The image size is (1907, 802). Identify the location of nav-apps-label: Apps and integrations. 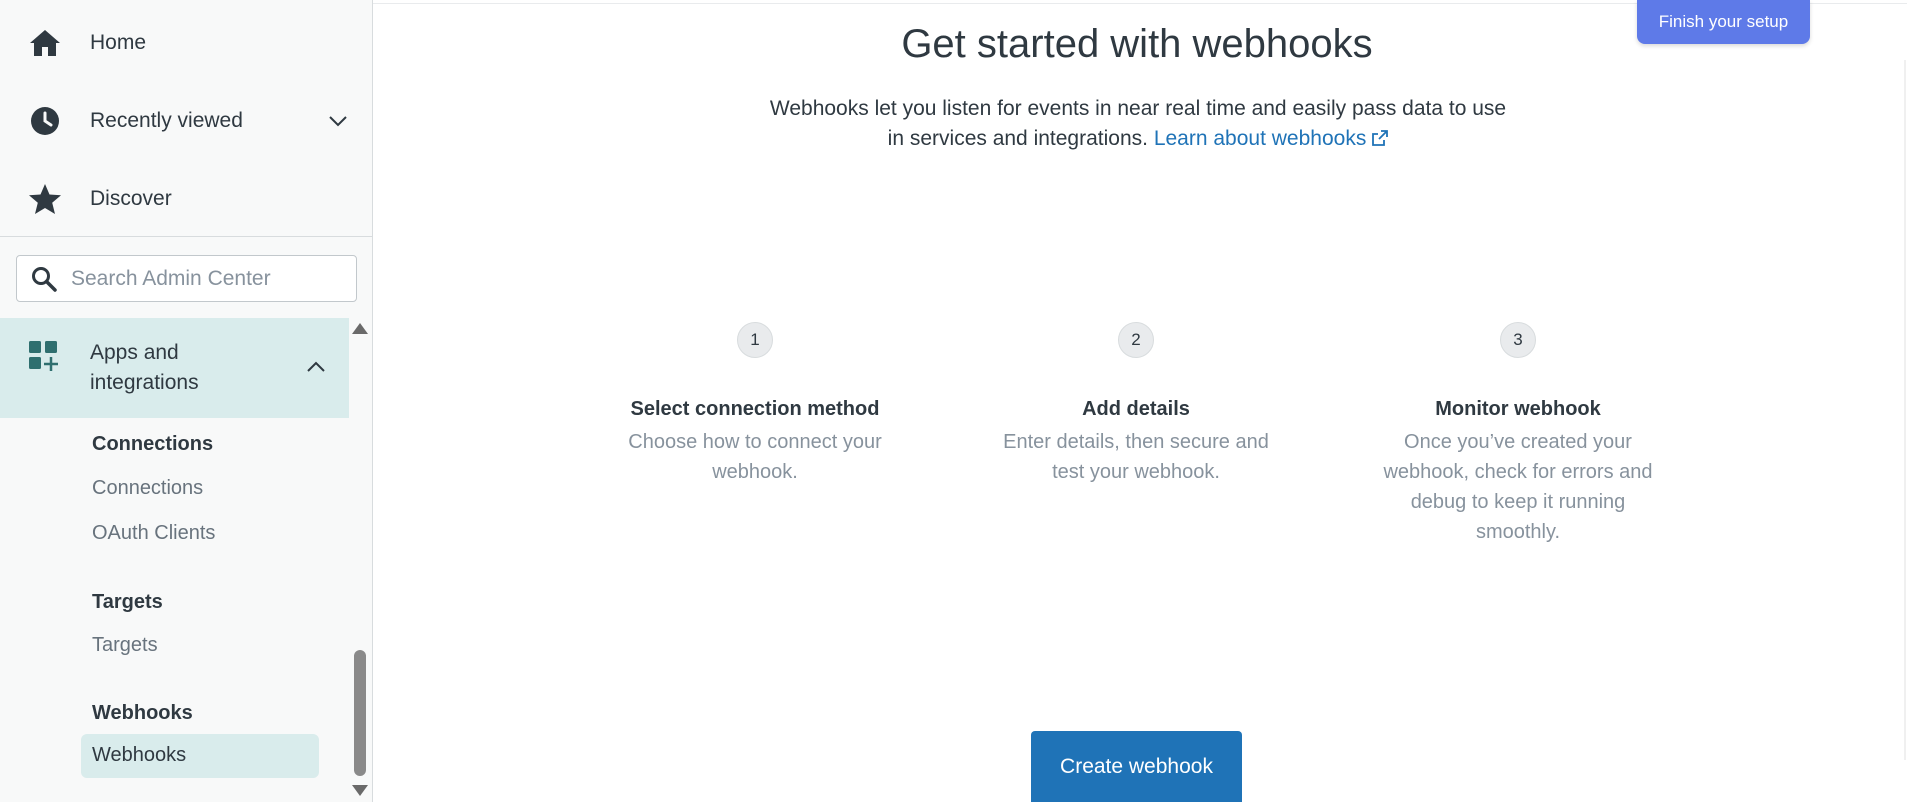
(144, 367).